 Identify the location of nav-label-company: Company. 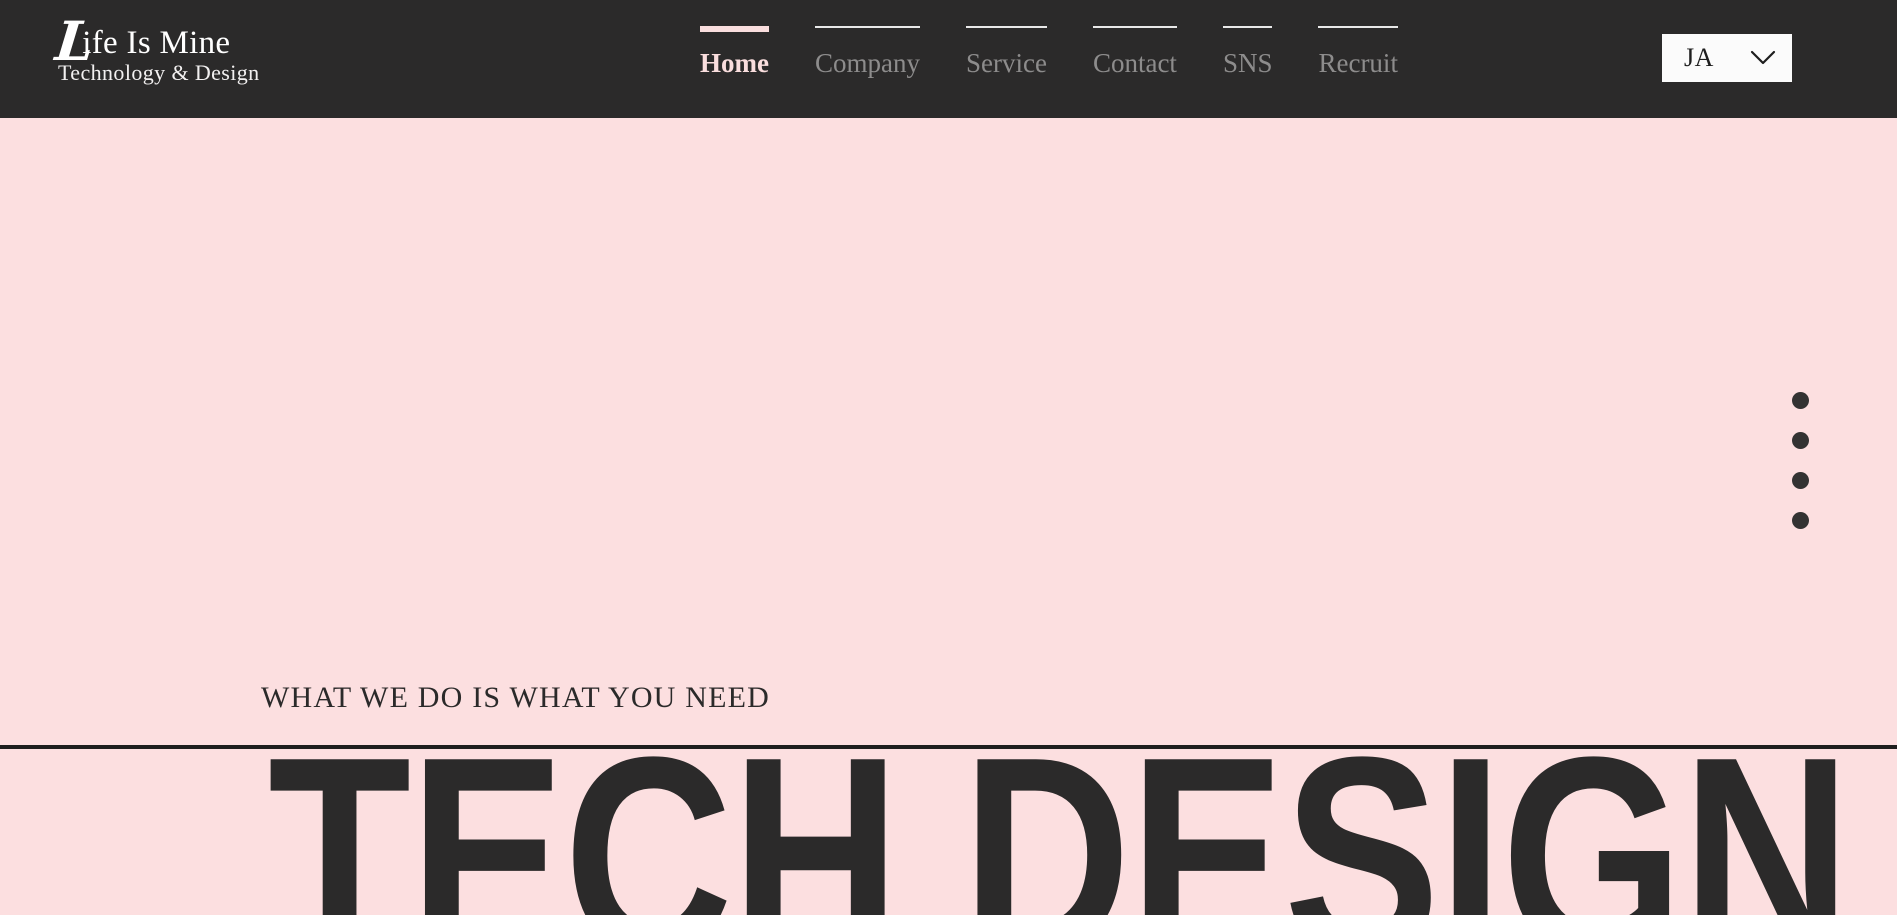
(867, 63).